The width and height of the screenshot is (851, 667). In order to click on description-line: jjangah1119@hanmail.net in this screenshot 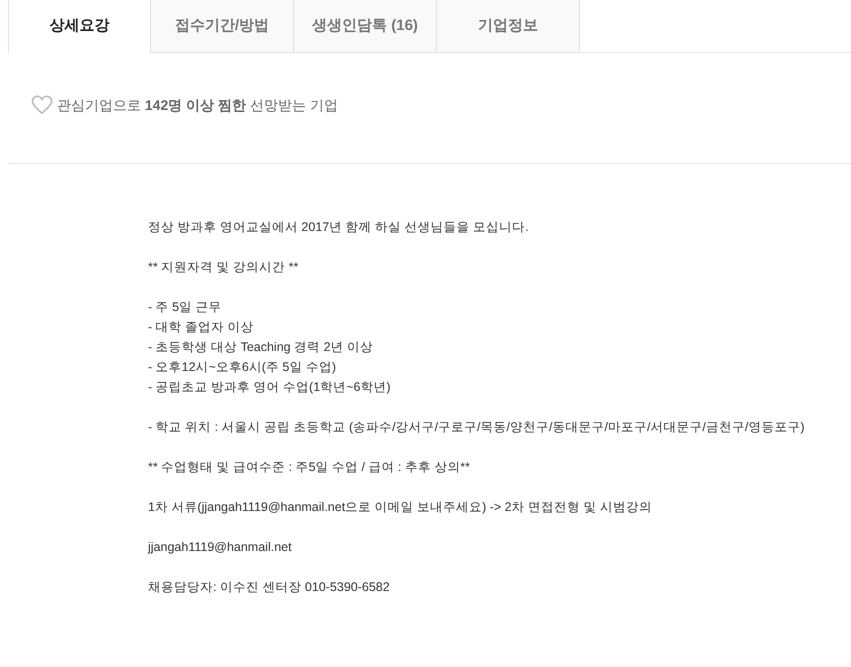, I will do `click(220, 547)`.